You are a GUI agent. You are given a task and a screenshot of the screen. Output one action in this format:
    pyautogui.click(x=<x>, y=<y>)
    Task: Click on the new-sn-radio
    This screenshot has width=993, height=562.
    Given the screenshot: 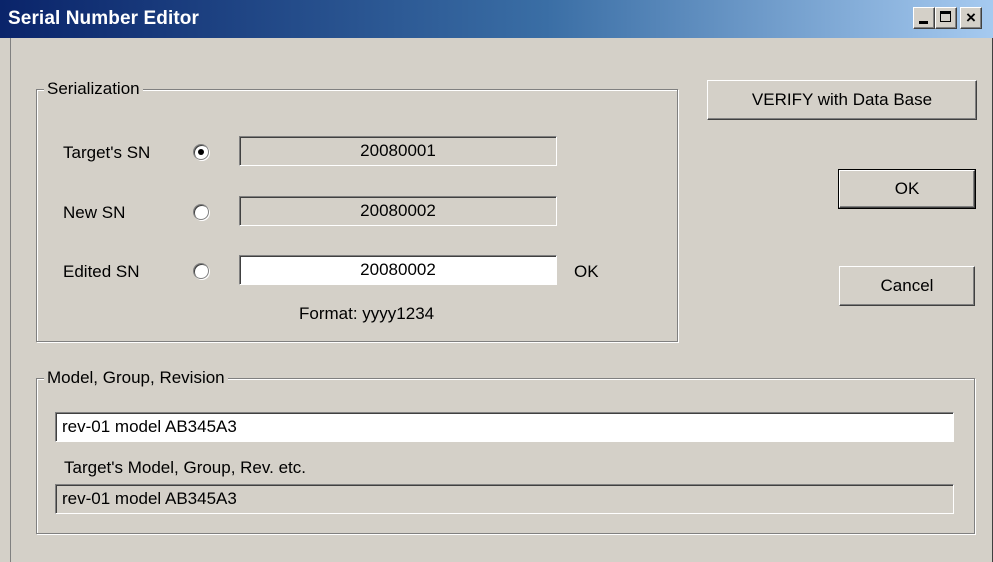 What is the action you would take?
    pyautogui.click(x=201, y=212)
    